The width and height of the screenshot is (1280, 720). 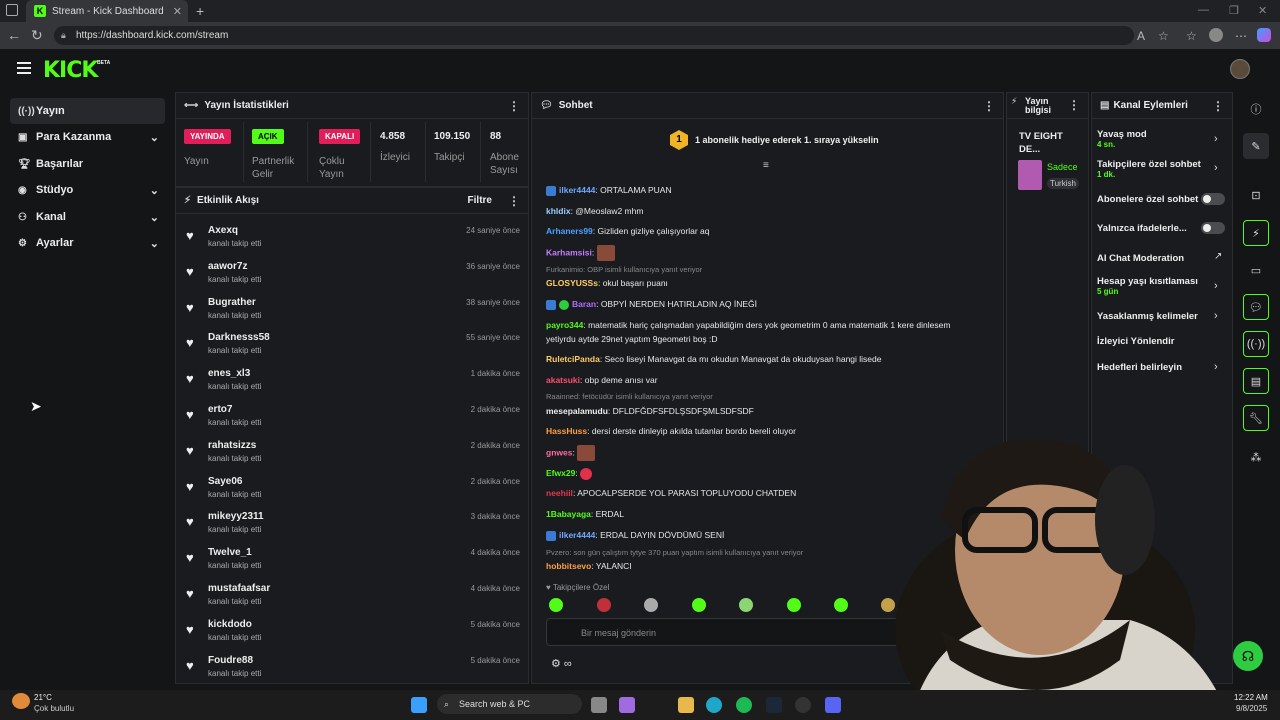 What do you see at coordinates (833, 705) in the screenshot?
I see `discord-icon` at bounding box center [833, 705].